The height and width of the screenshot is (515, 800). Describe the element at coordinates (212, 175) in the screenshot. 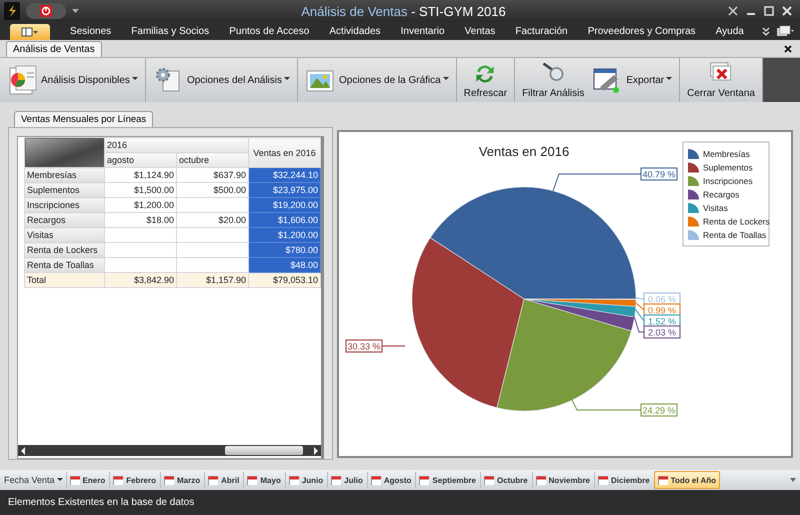

I see `table-cell: $637.90` at that location.